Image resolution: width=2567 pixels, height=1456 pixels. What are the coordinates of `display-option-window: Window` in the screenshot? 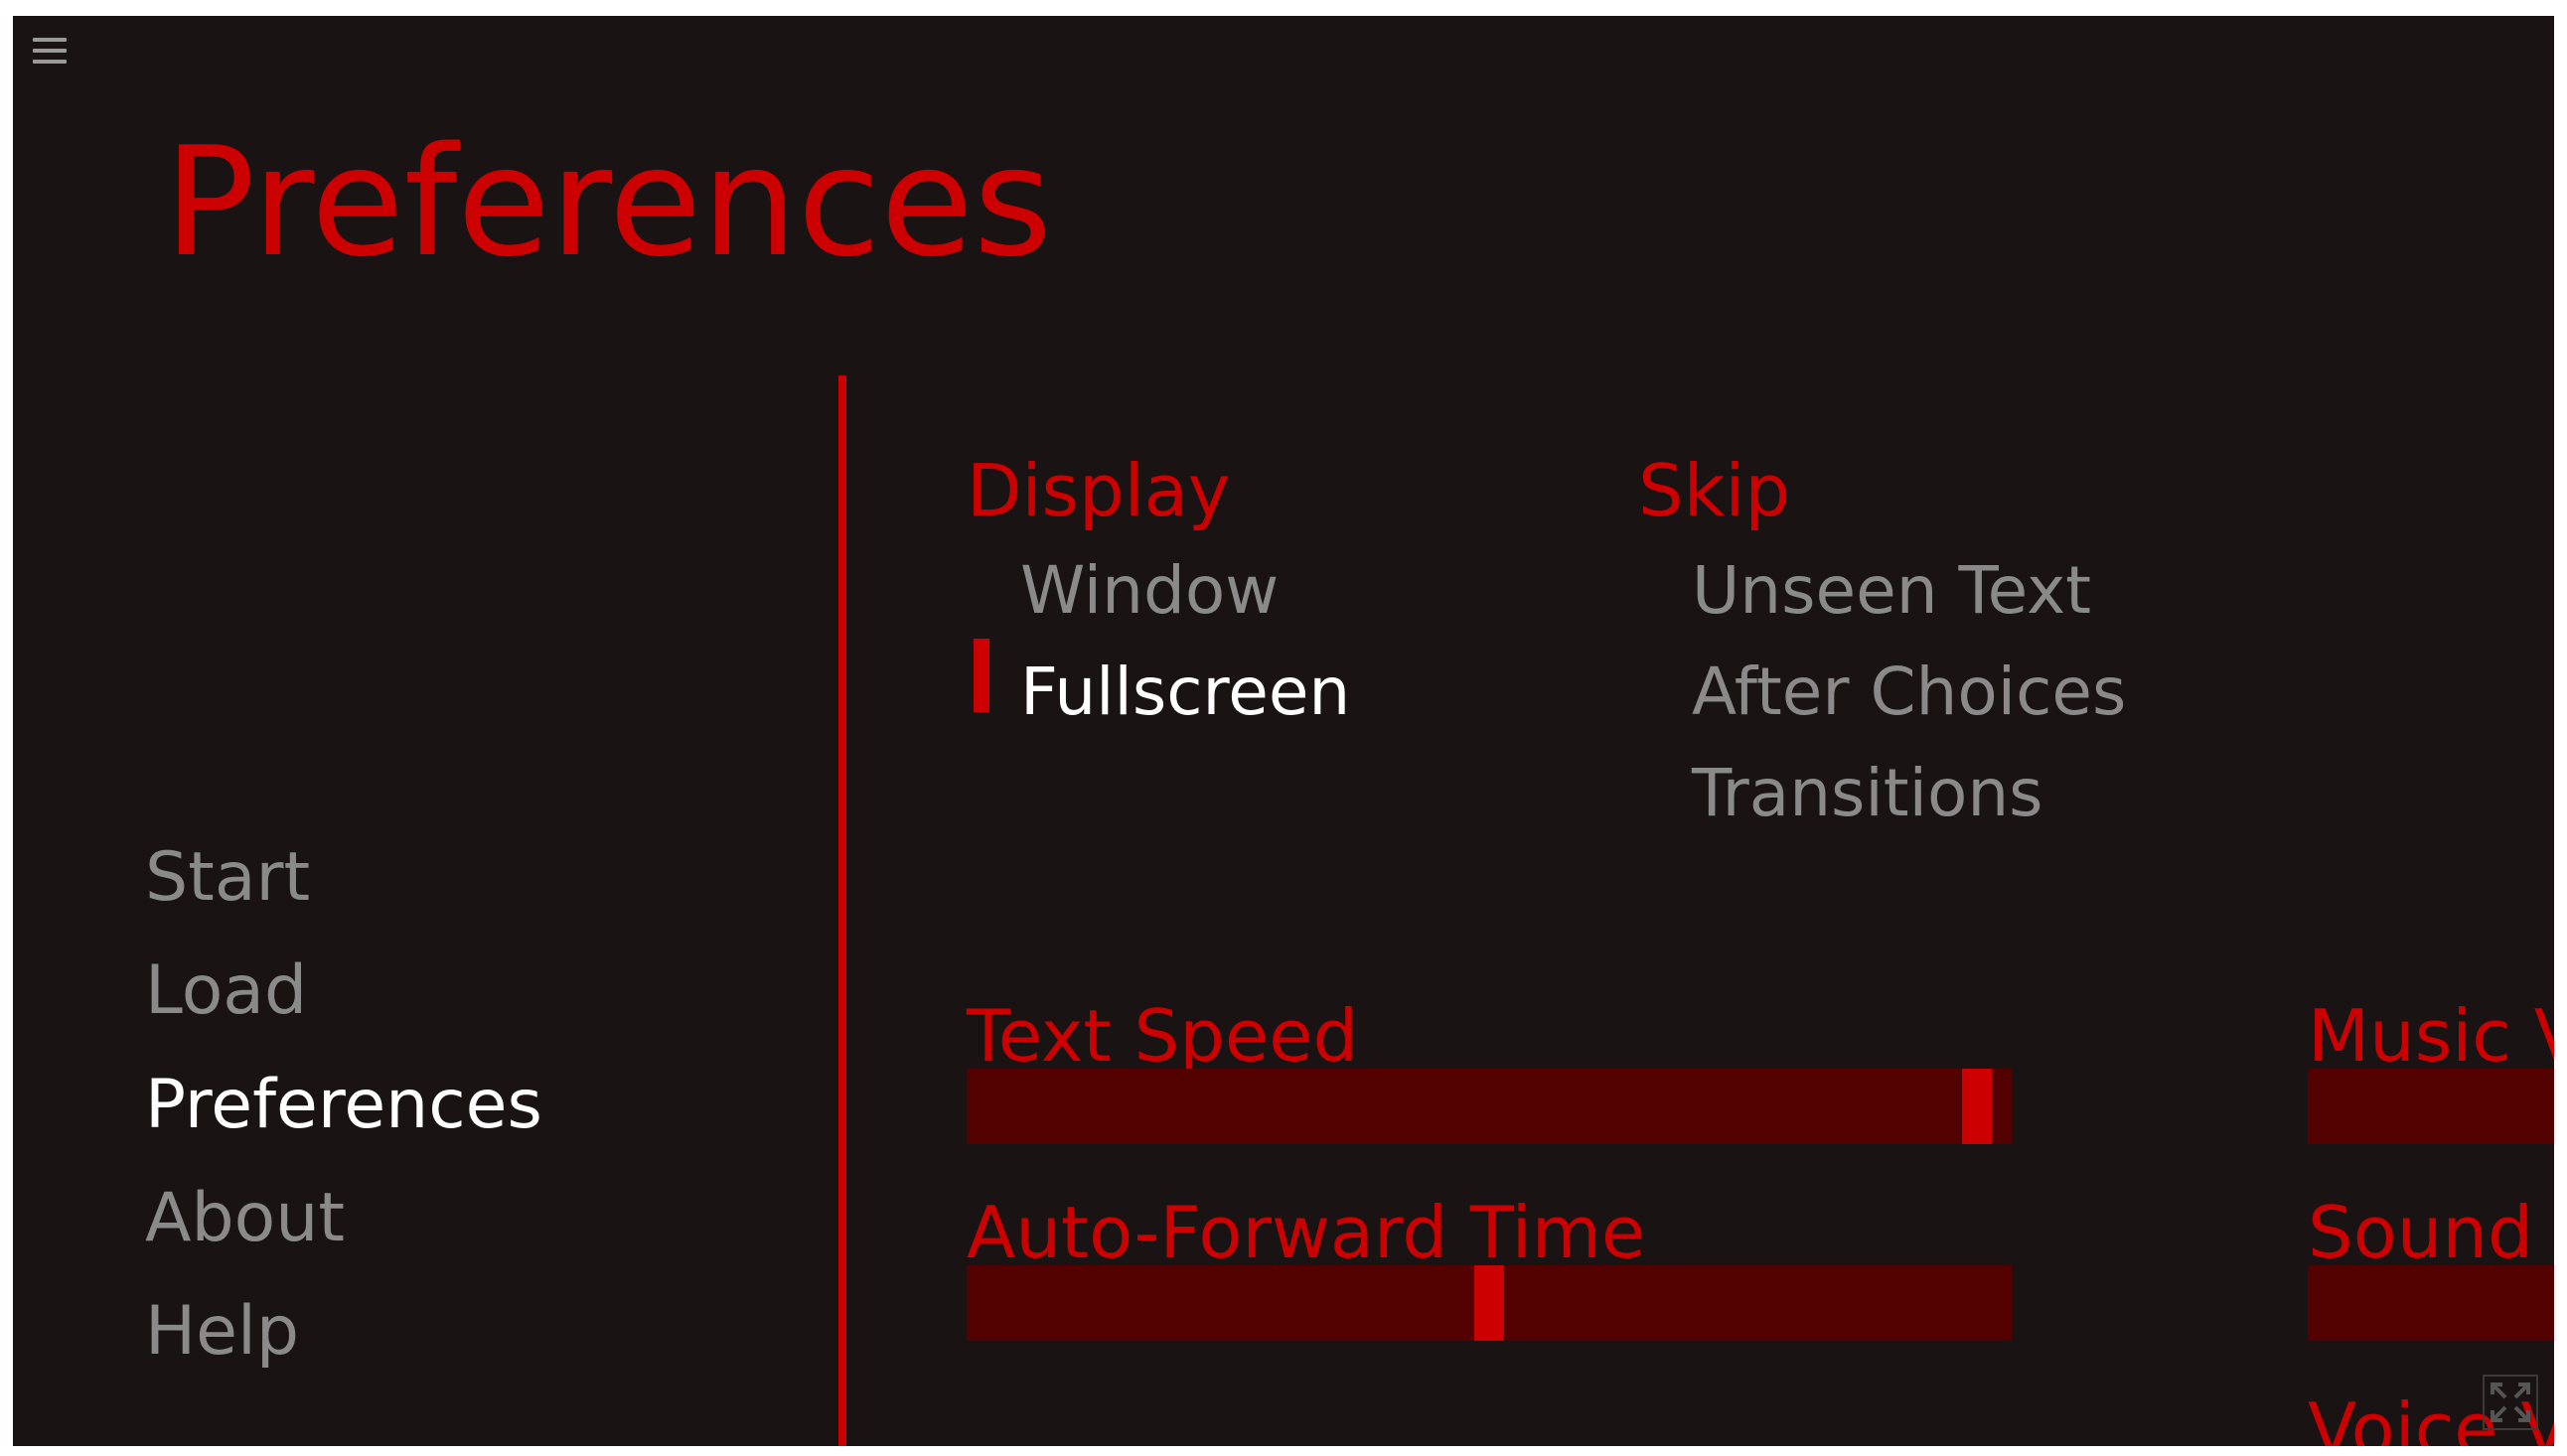 It's located at (1149, 591).